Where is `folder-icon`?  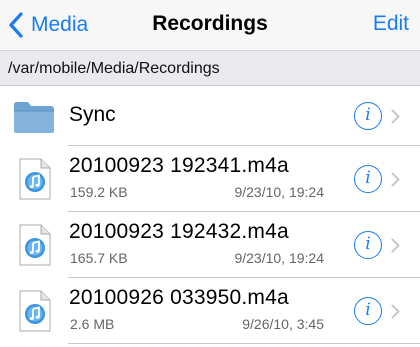
folder-icon is located at coordinates (34, 117).